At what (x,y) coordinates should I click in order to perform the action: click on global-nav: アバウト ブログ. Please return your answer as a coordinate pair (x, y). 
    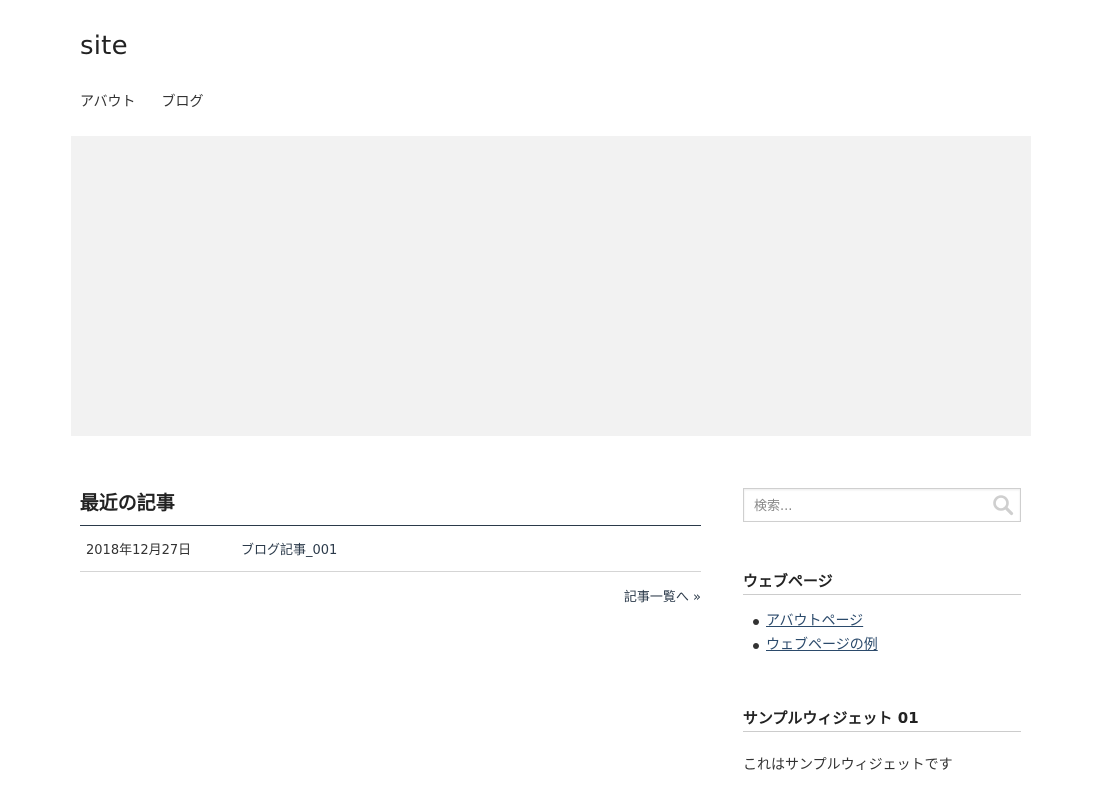
    Looking at the image, I should click on (141, 101).